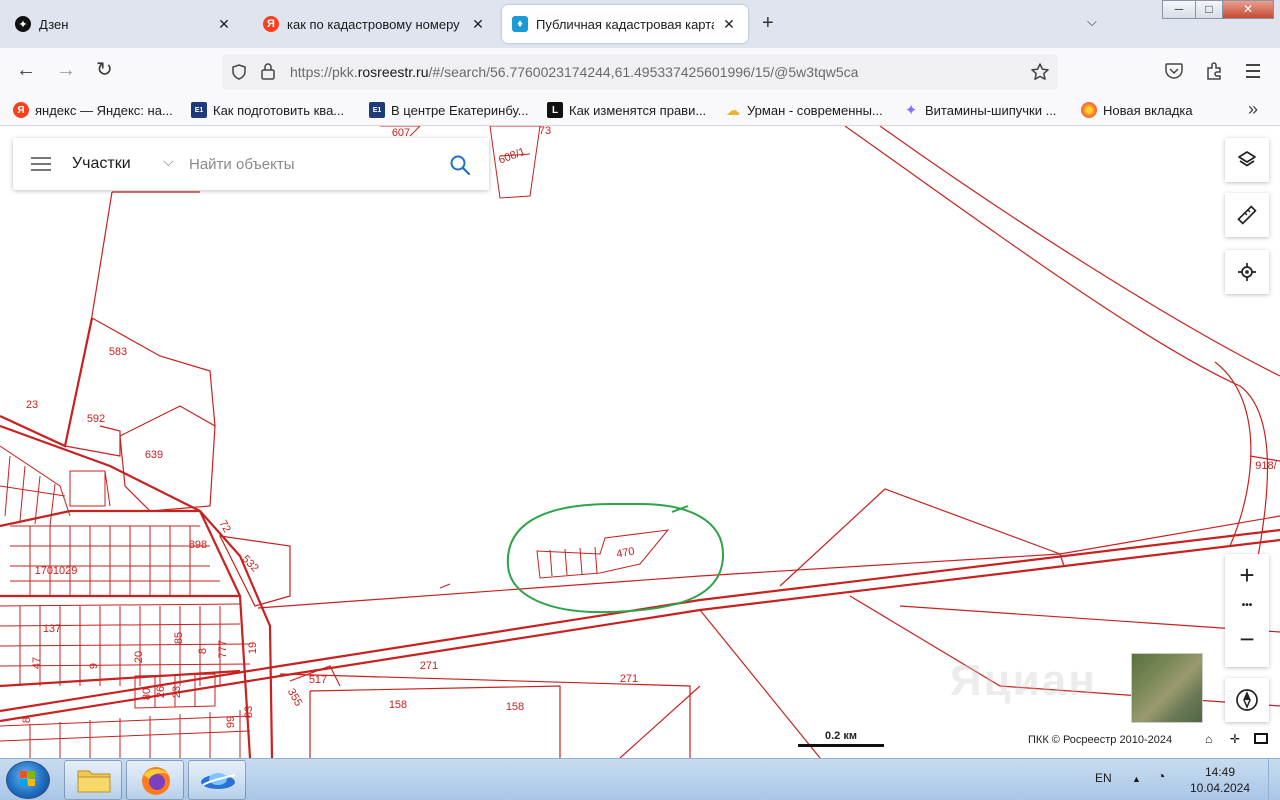 Image resolution: width=1280 pixels, height=800 pixels. I want to click on e1-icon: E1, so click(377, 110).